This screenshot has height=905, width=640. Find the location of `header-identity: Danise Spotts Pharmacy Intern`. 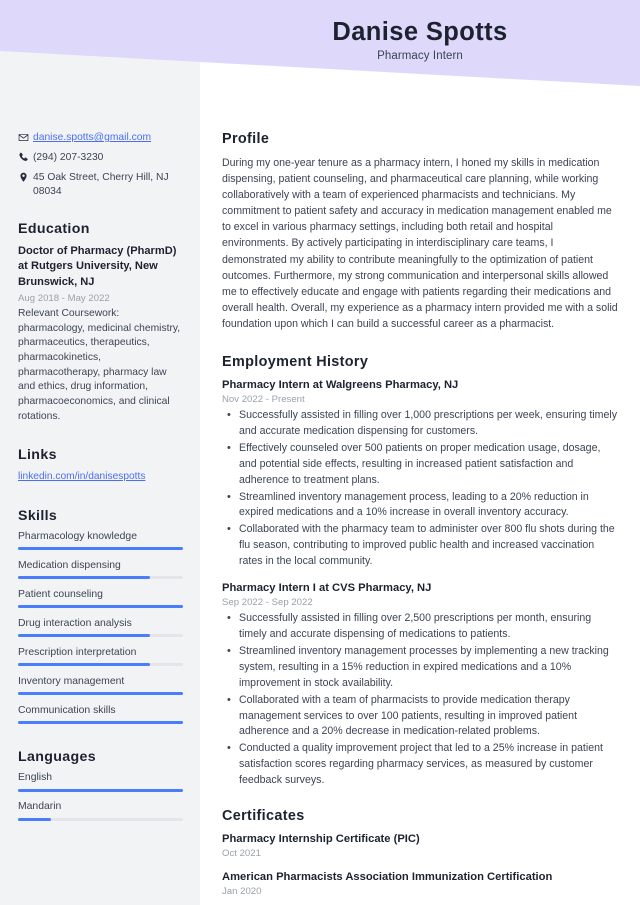

header-identity: Danise Spotts Pharmacy Intern is located at coordinates (420, 31).